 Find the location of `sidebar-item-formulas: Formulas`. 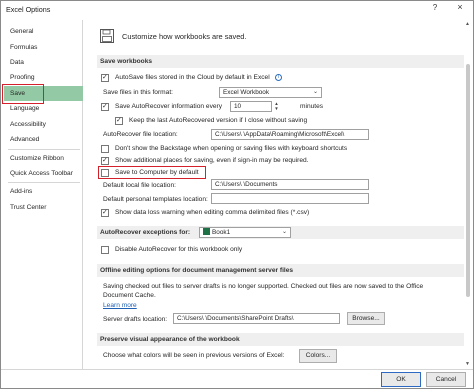

sidebar-item-formulas: Formulas is located at coordinates (43, 47).